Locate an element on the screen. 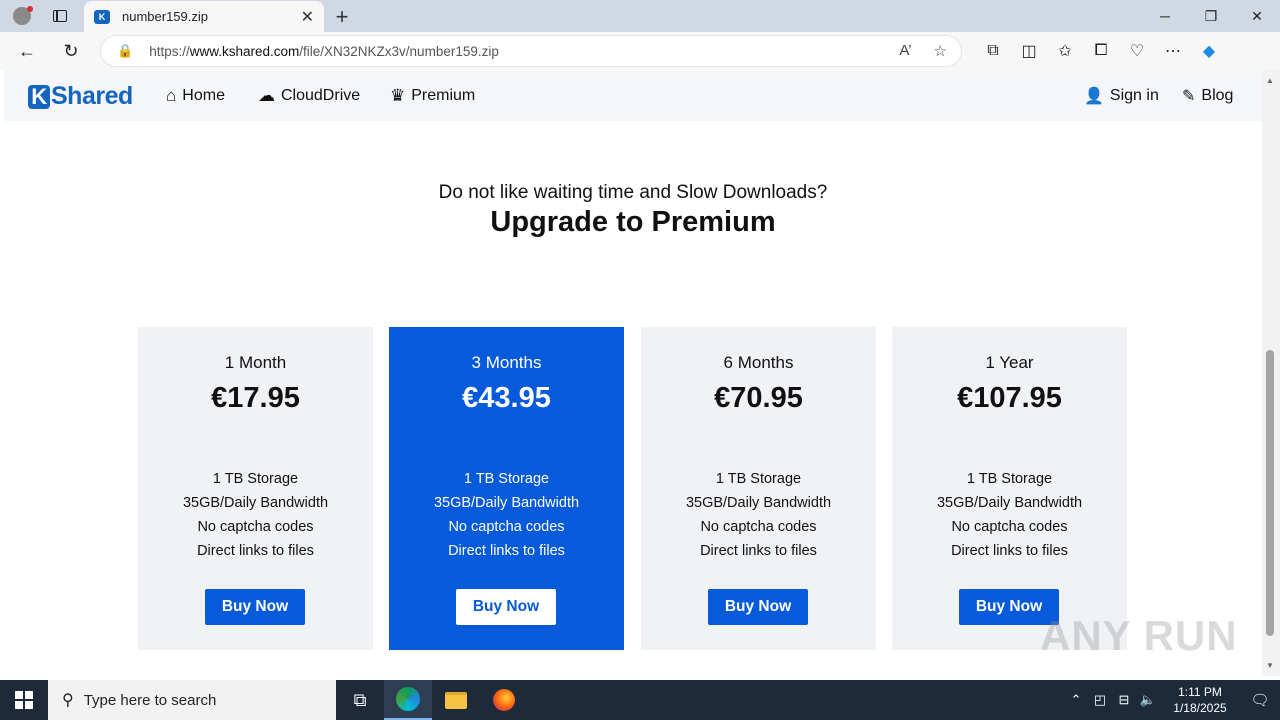 This screenshot has width=1280, height=720. start-button is located at coordinates (24, 700).